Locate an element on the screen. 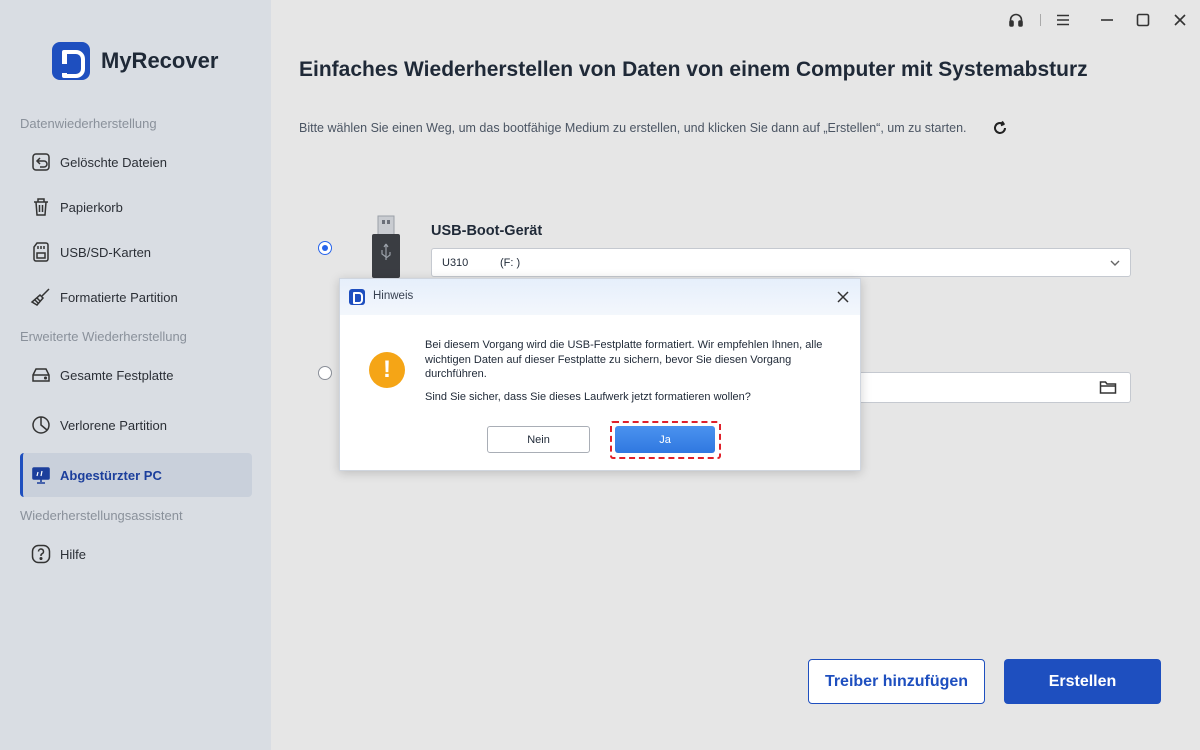 This screenshot has width=1200, height=750. sidebar-item-label: USB/SD-Karten is located at coordinates (106, 252).